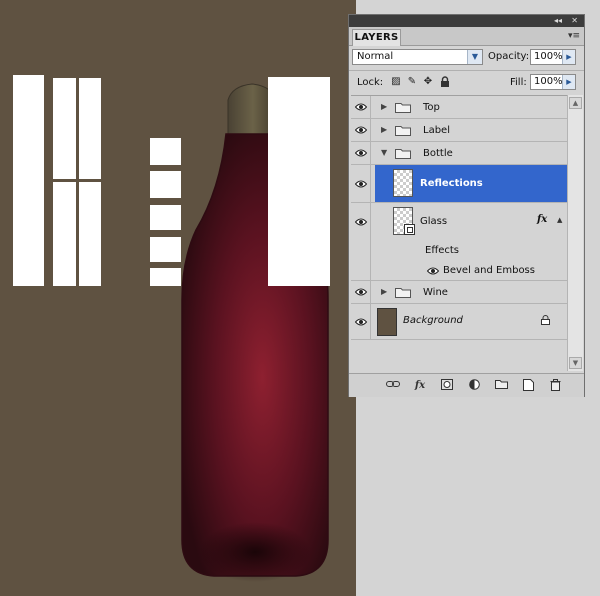 This screenshot has height=596, width=600. Describe the element at coordinates (447, 385) in the screenshot. I see `mask-icon` at that location.